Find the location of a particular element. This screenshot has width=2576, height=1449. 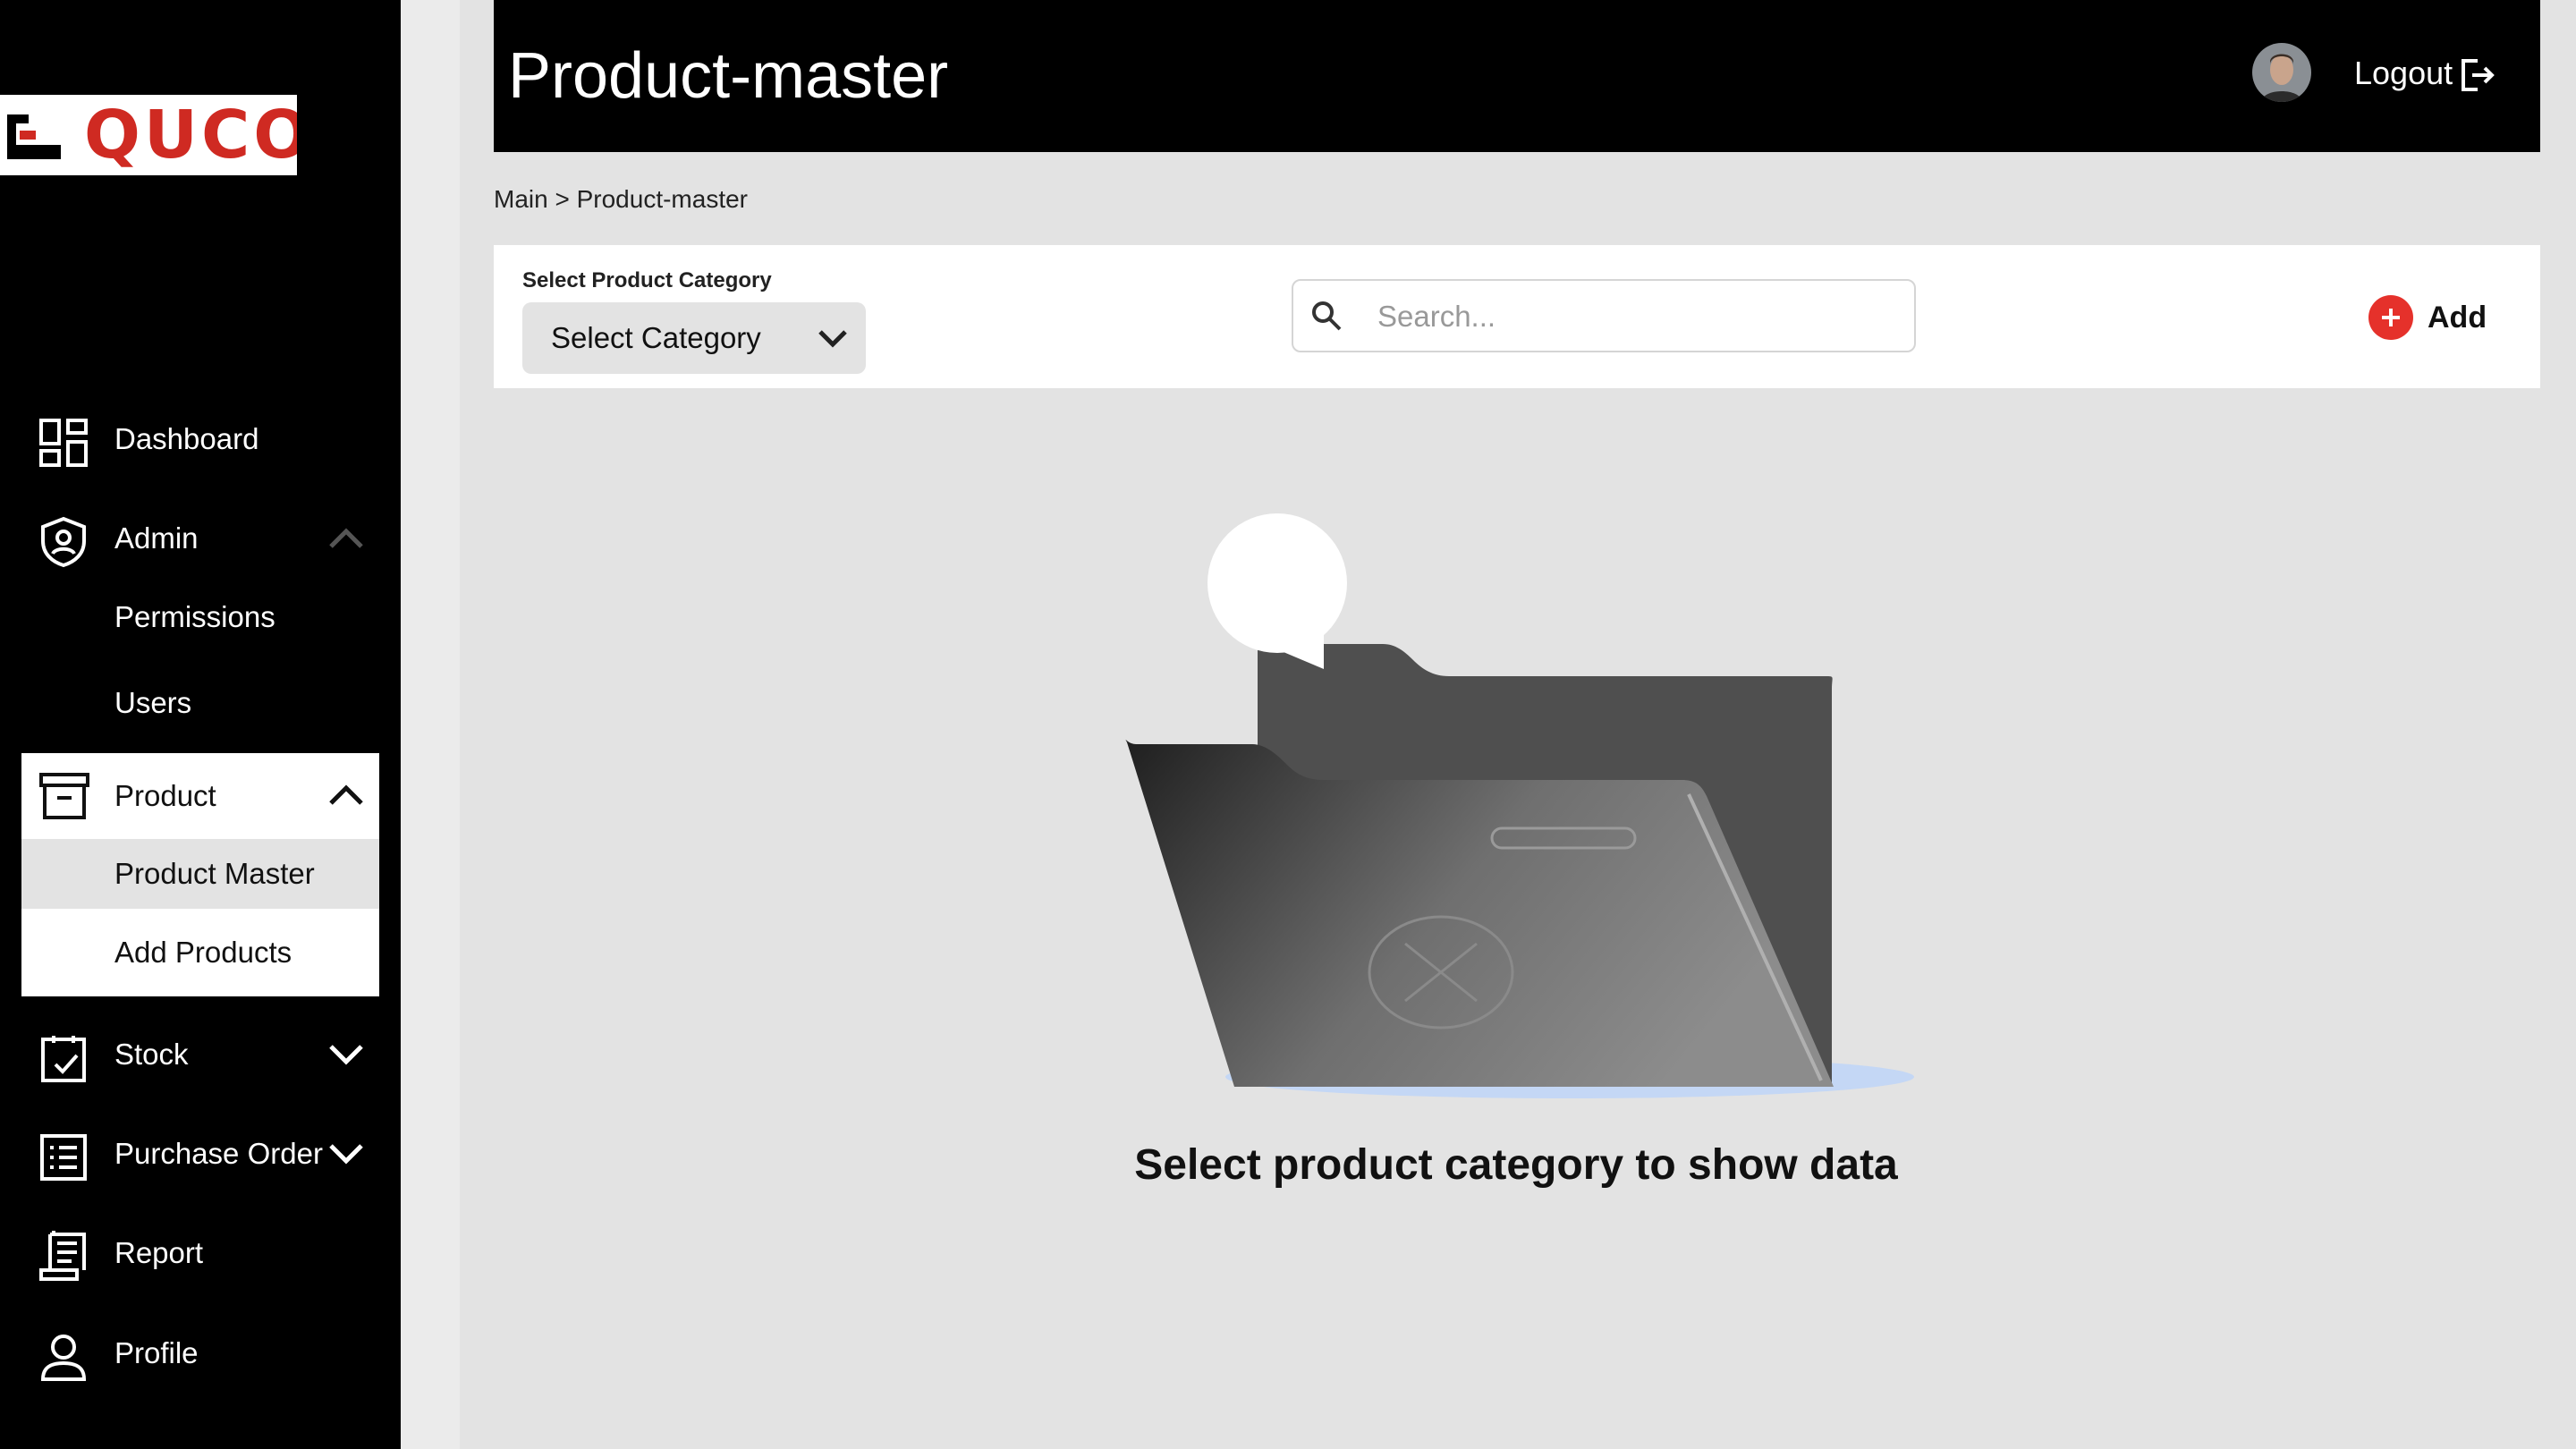

logo-text: QUCO is located at coordinates (190, 135).